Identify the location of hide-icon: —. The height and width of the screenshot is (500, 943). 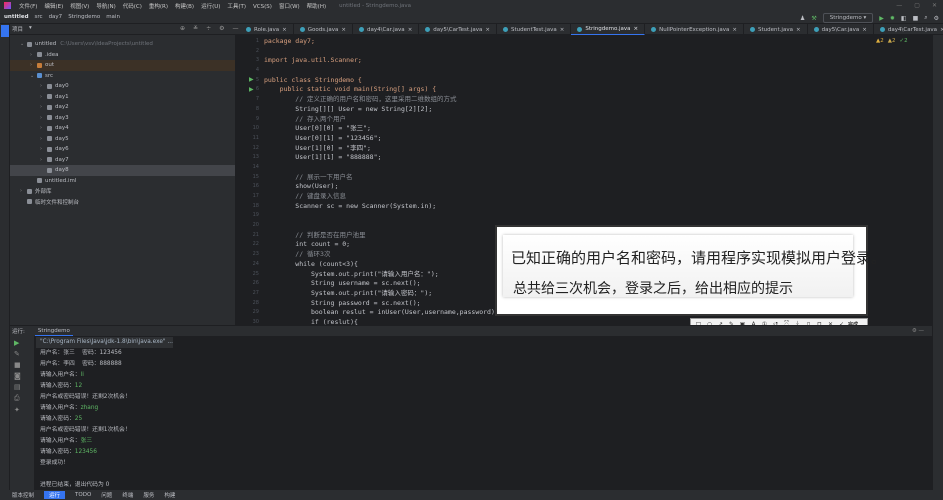
(235, 28).